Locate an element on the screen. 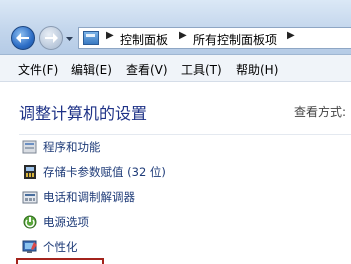 Image resolution: width=351 pixels, height=264 pixels. back-button is located at coordinates (23, 38).